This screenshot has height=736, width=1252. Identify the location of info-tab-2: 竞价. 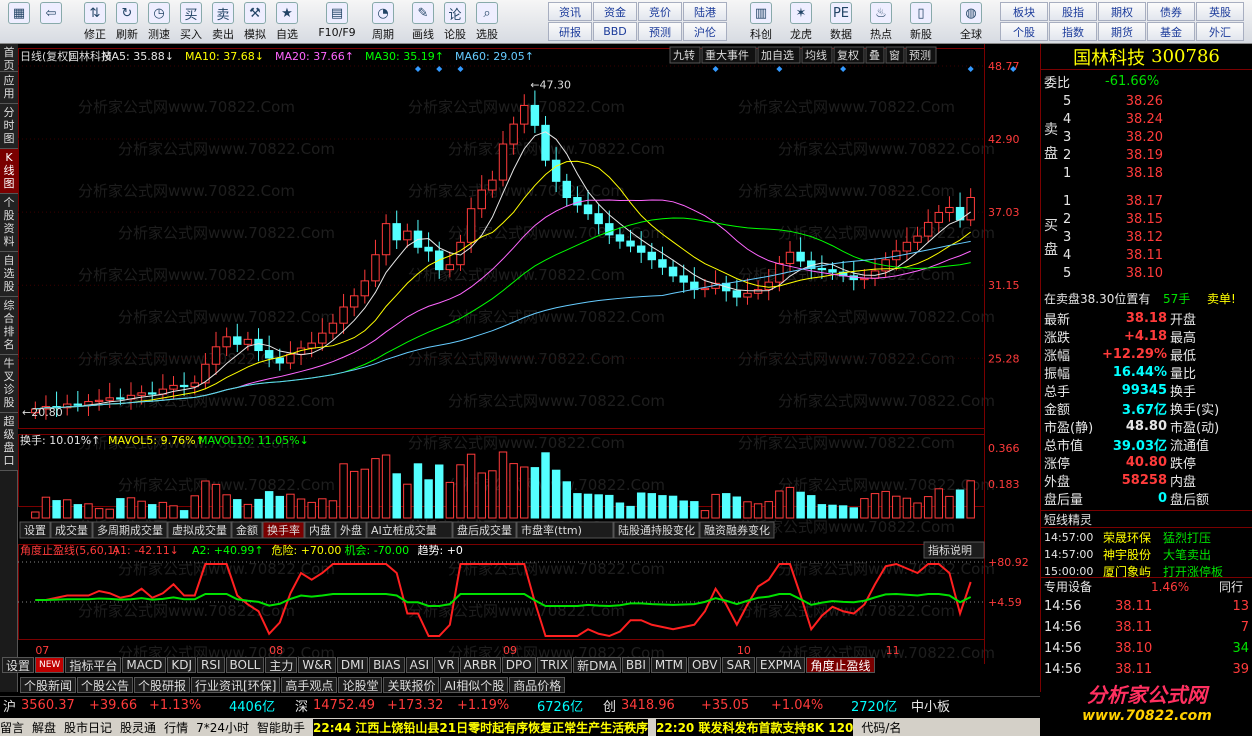
(660, 11).